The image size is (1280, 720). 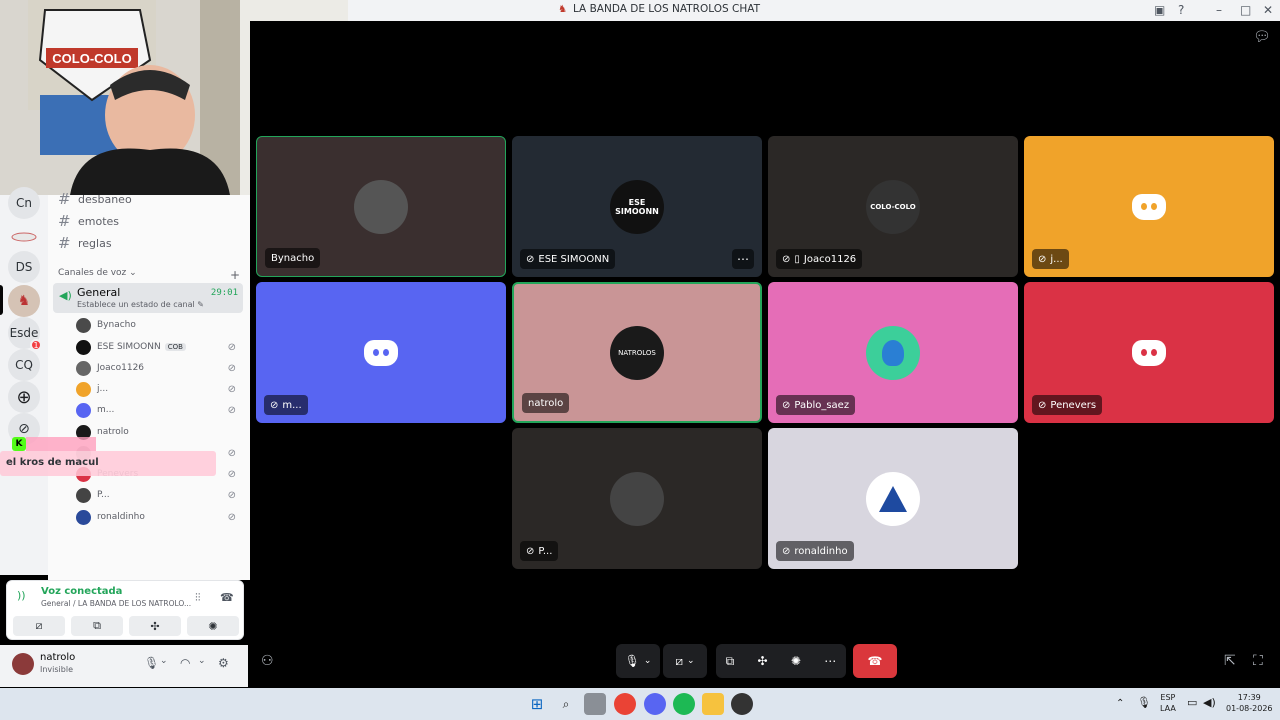 What do you see at coordinates (830, 661) in the screenshot?
I see `more-options-icon: ⋯` at bounding box center [830, 661].